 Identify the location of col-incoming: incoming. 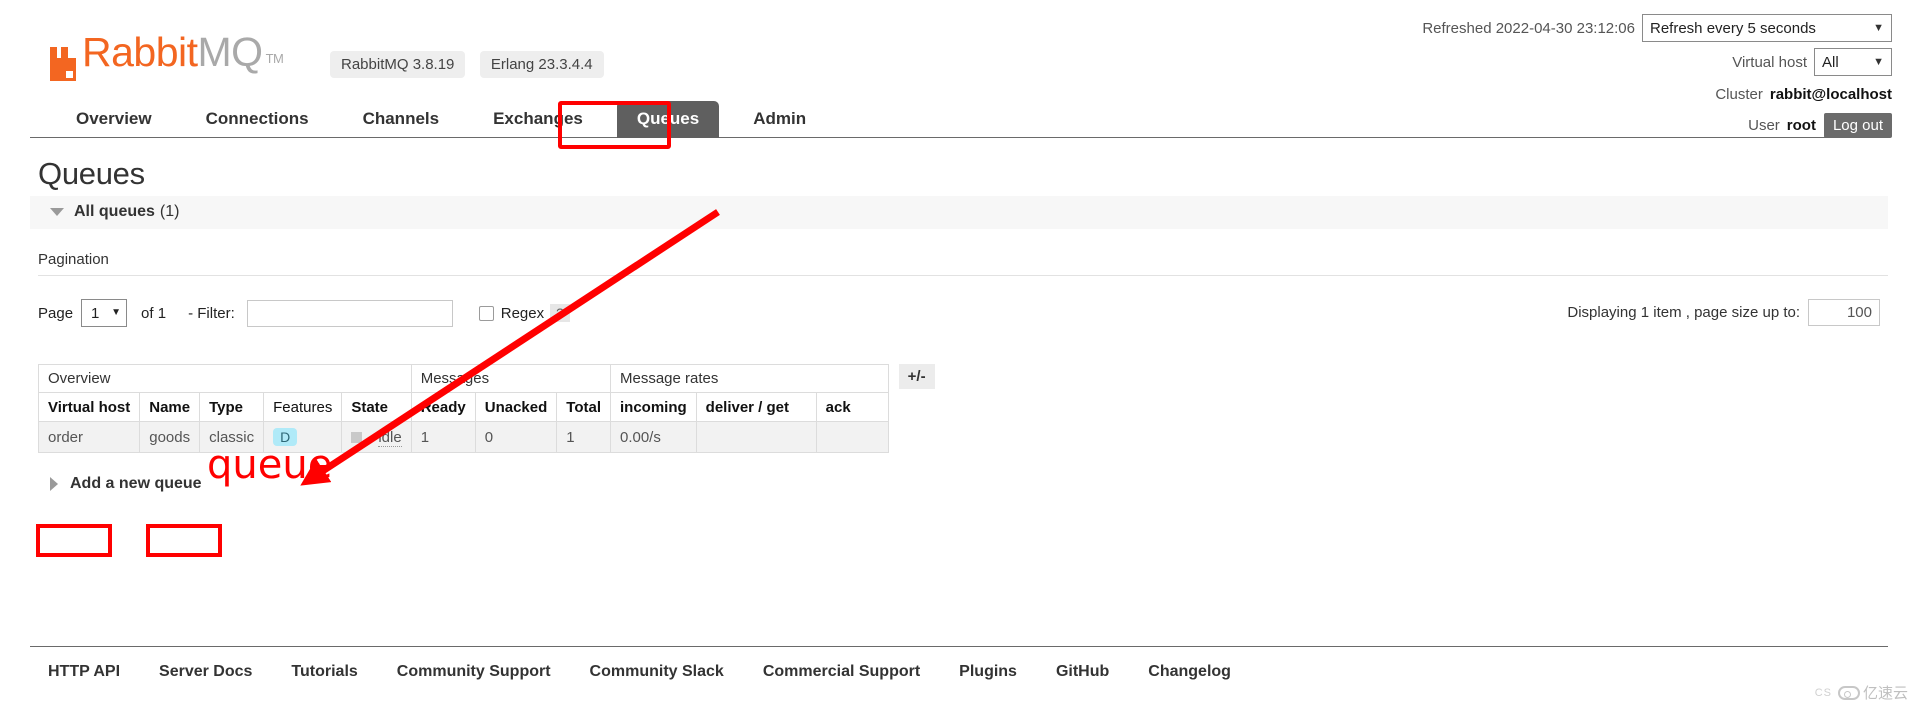
(653, 407).